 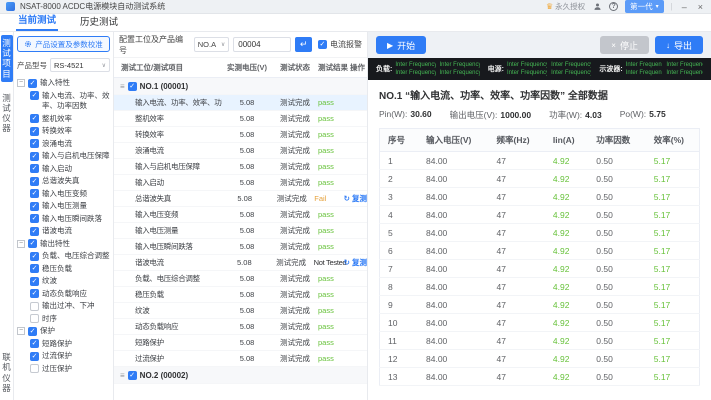 I want to click on alarm-checkbox: ✓, so click(x=322, y=45).